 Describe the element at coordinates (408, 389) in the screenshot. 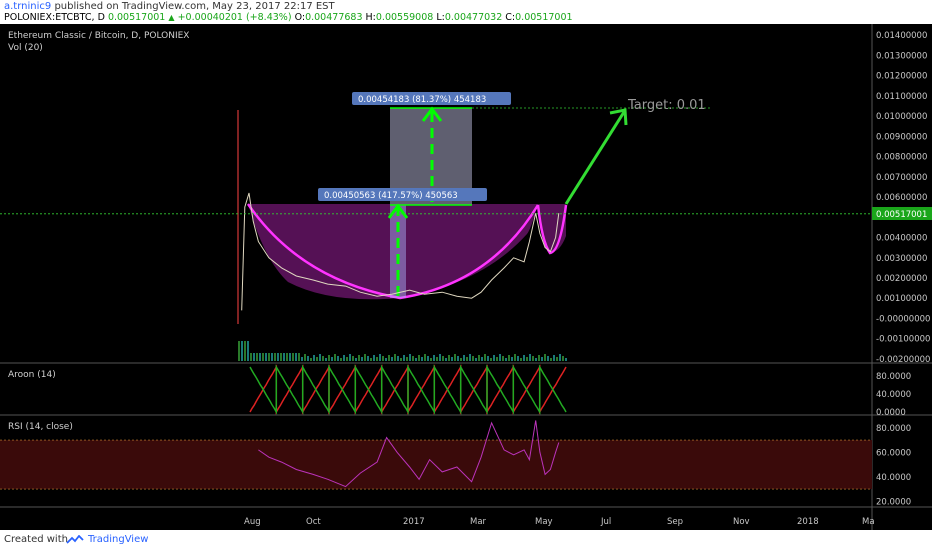

I see `aroon-indicator` at that location.